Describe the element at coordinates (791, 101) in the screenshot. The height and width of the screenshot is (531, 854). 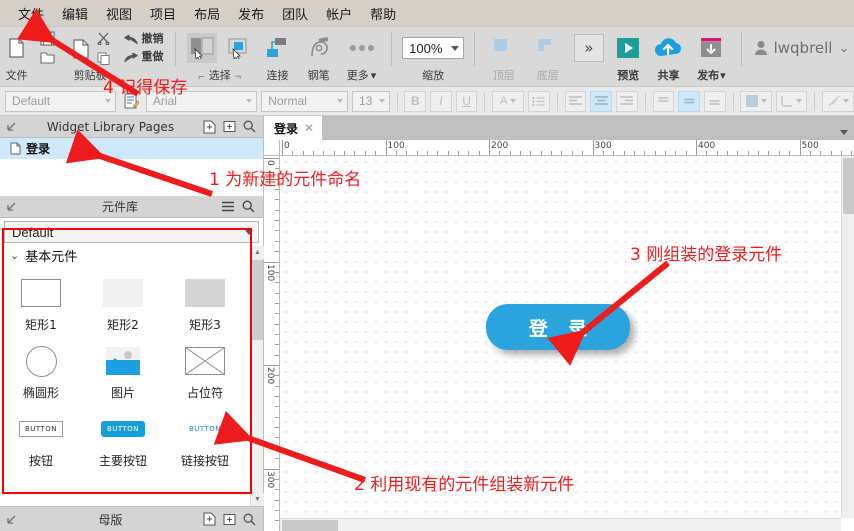
I see `shadow-button` at that location.